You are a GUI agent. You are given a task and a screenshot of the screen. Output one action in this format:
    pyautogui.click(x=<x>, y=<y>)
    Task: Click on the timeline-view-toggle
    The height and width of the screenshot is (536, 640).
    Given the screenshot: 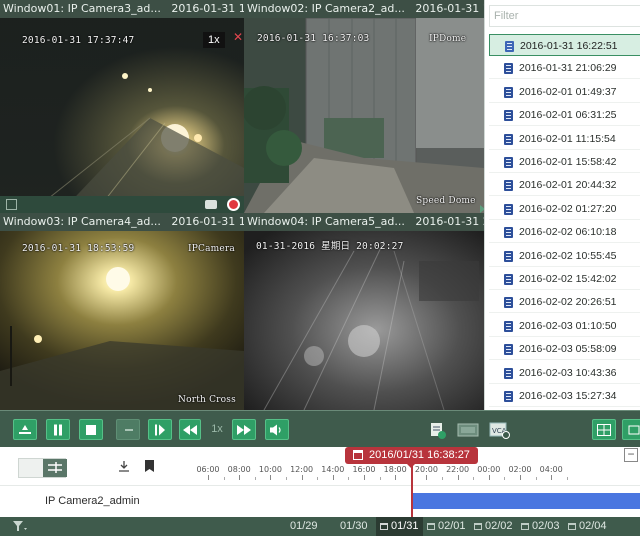 What is the action you would take?
    pyautogui.click(x=42, y=468)
    